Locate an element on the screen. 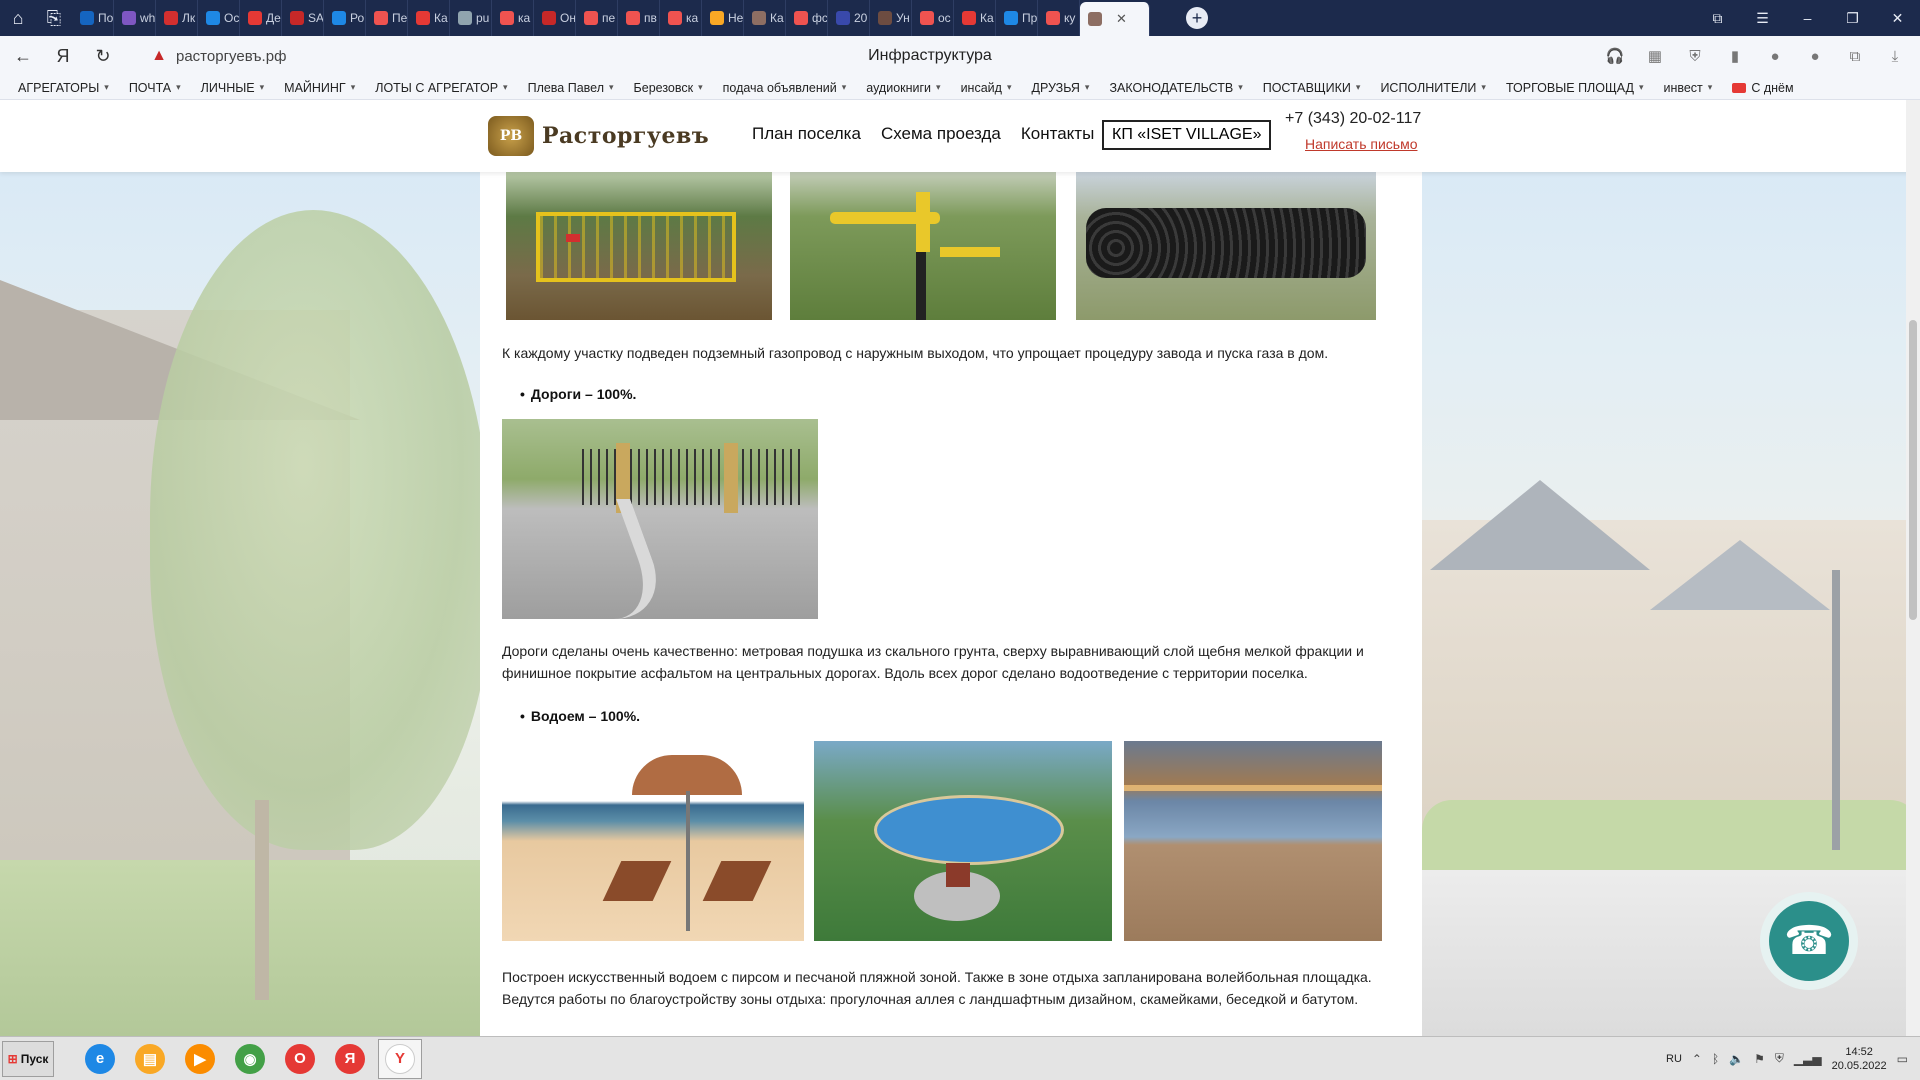 This screenshot has height=1080, width=1920. collections-icon: ⧉ is located at coordinates (1855, 56).